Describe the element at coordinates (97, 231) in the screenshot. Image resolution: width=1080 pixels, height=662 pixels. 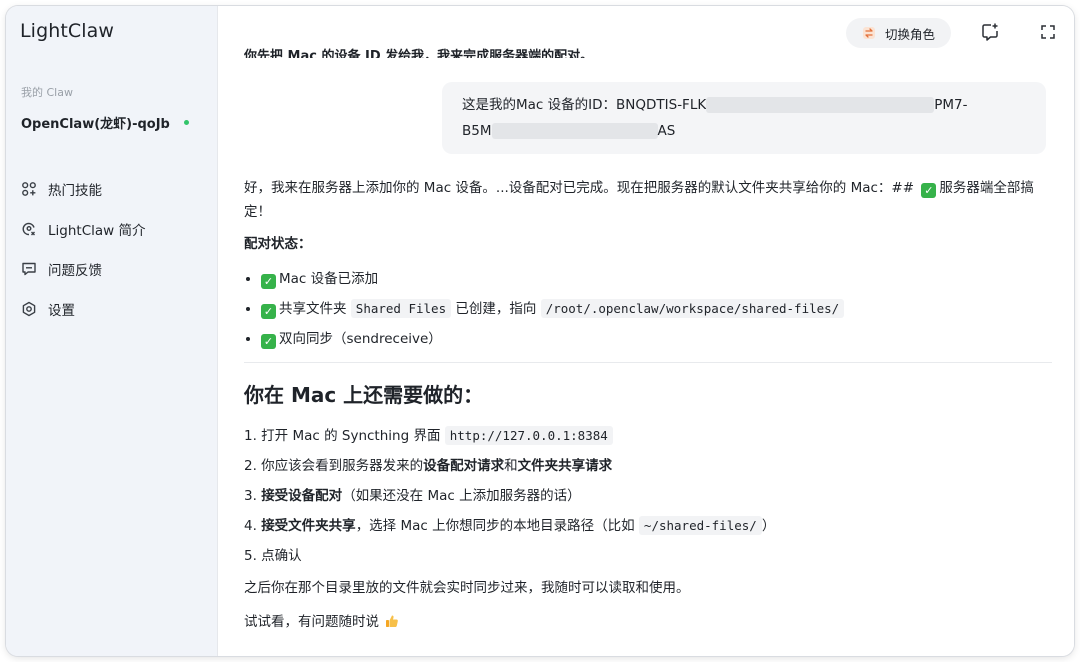
I see `sidebar-item-label: LightClaw 简介` at that location.